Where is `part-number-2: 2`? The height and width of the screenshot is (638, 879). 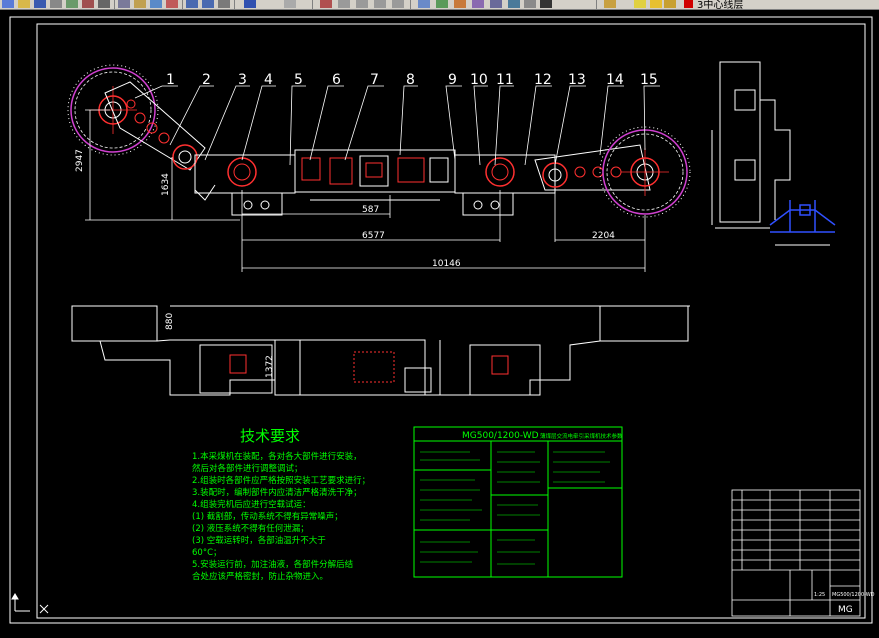 part-number-2: 2 is located at coordinates (206, 80).